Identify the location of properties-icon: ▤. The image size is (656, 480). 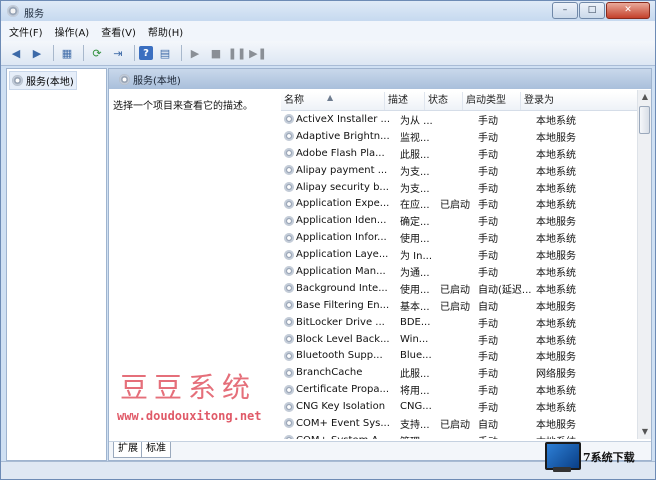
(165, 53).